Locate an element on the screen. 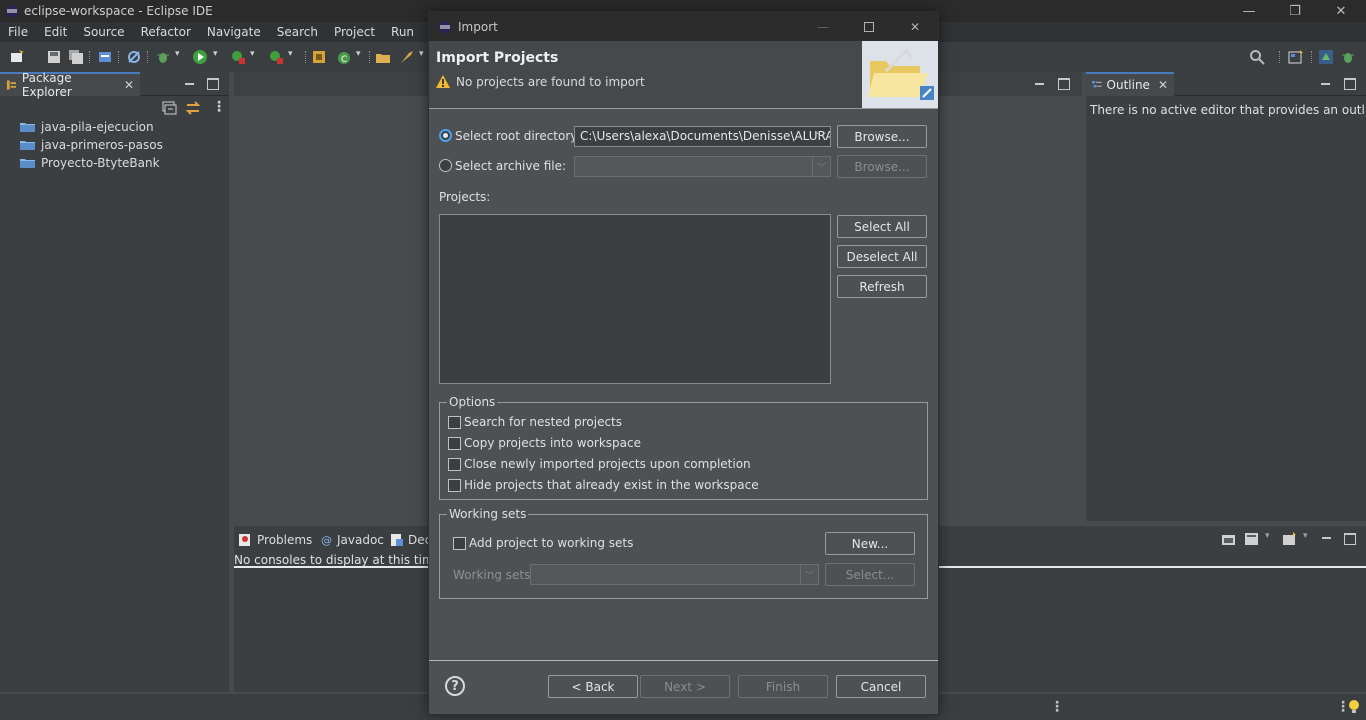  run-dropdown-icon: ▾ is located at coordinates (215, 54).